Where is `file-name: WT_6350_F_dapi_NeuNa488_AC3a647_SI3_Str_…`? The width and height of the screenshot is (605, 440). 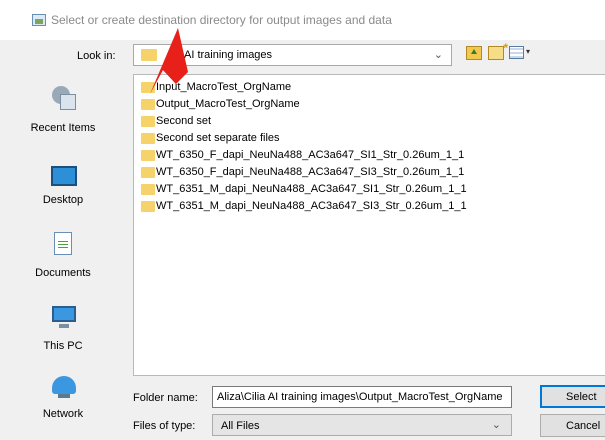
file-name: WT_6350_F_dapi_NeuNa488_AC3a647_SI3_Str_… is located at coordinates (310, 172).